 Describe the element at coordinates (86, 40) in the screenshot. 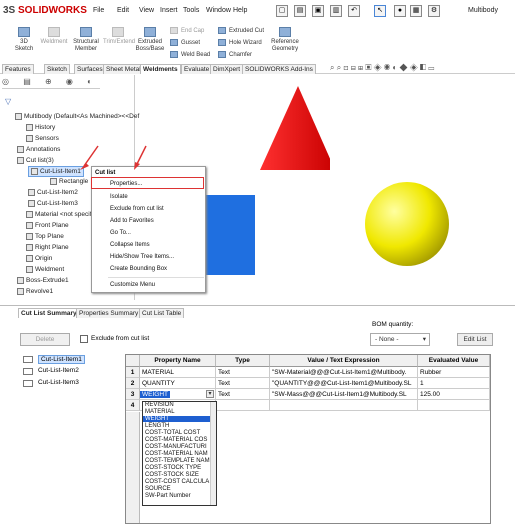

I see `structural-member-button: Structural Member` at that location.